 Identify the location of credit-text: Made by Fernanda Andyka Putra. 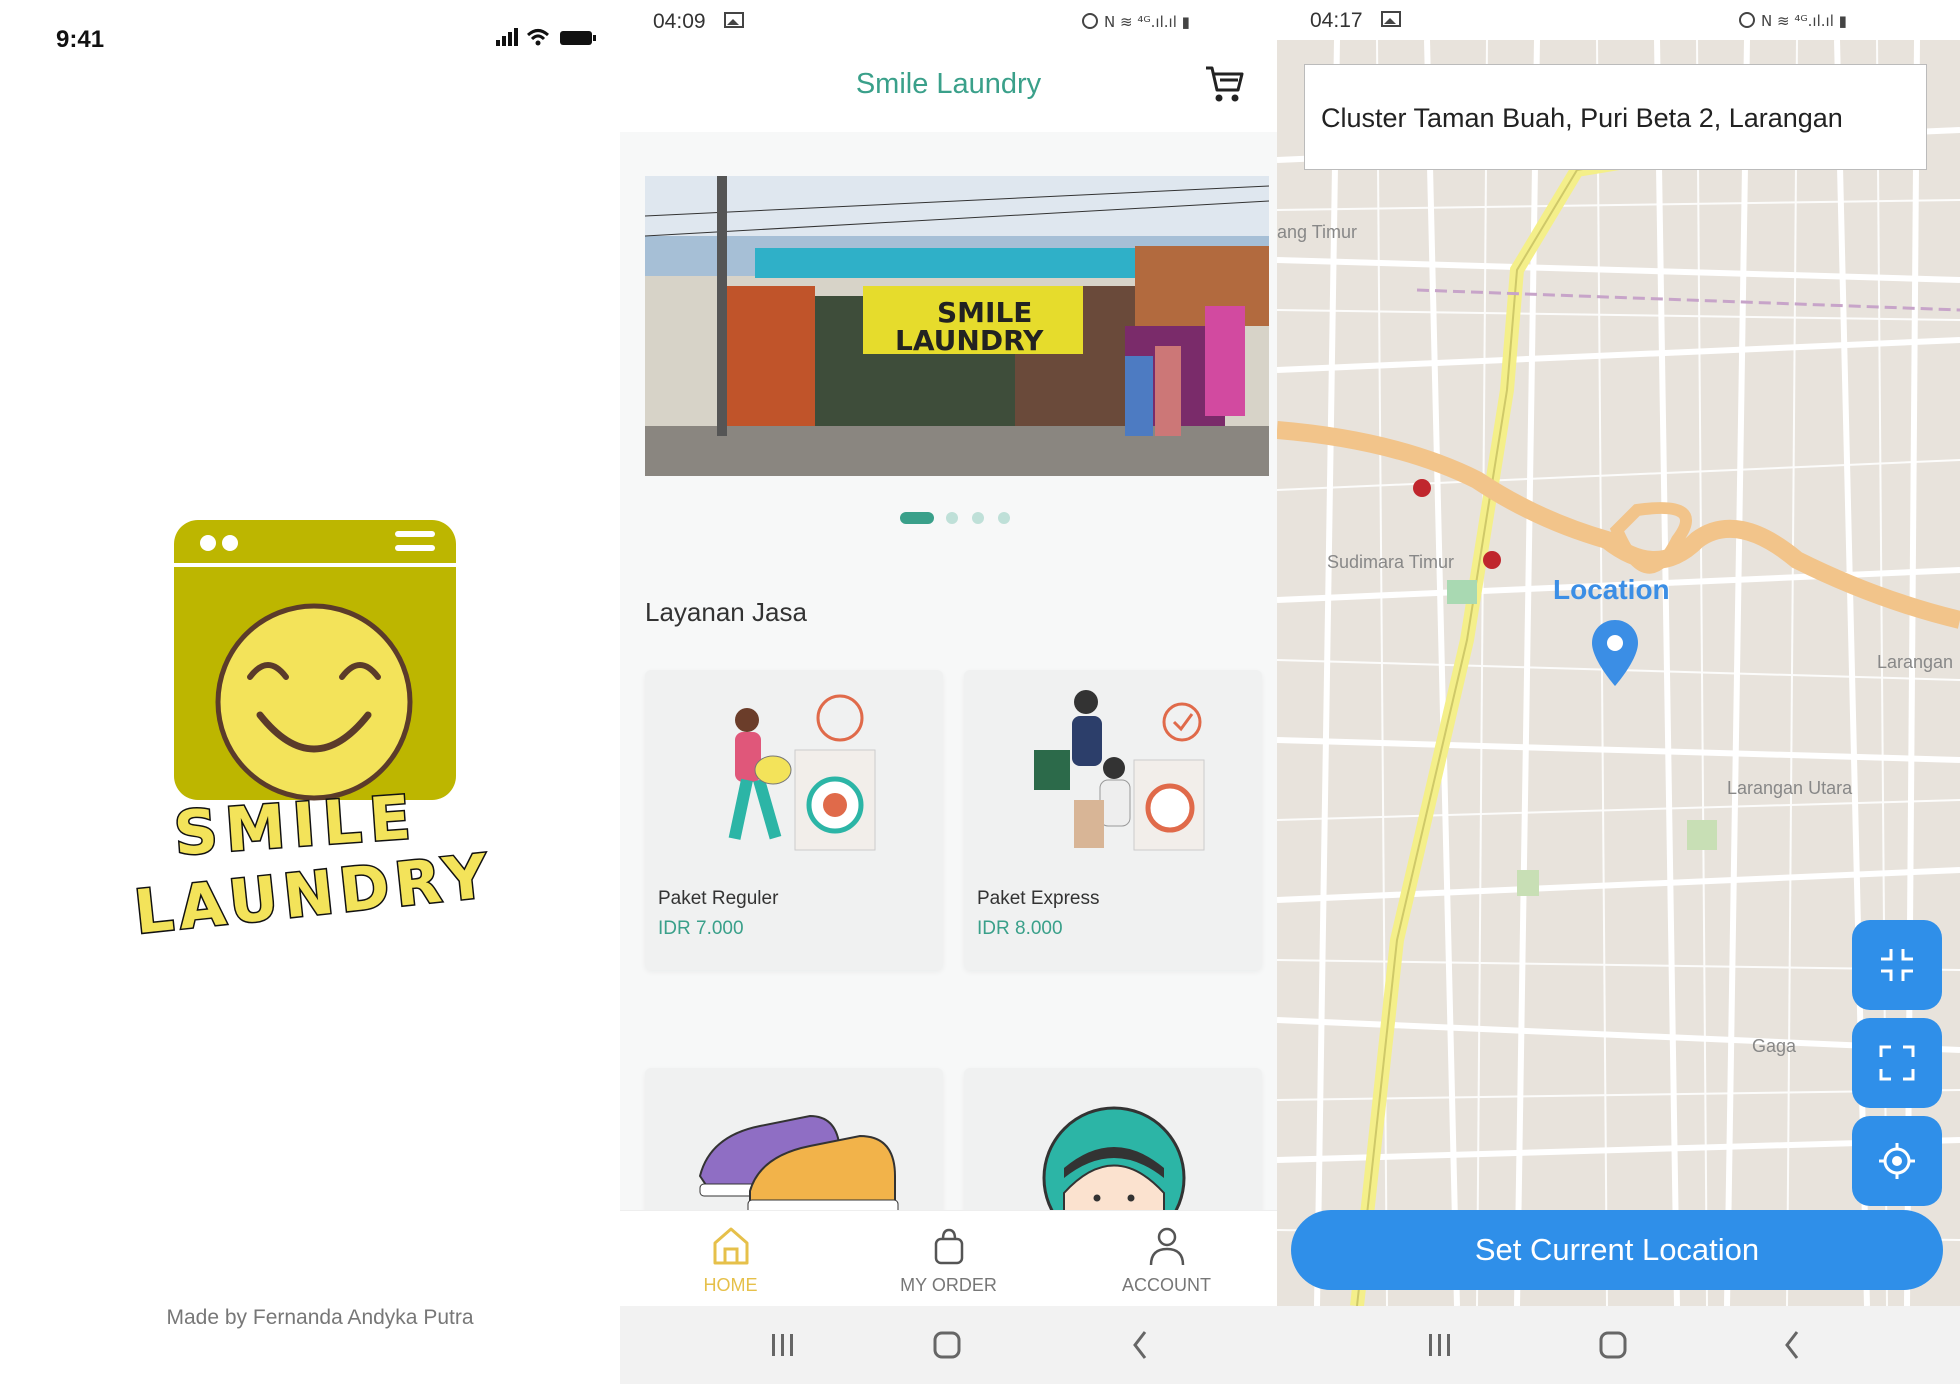
(320, 1317).